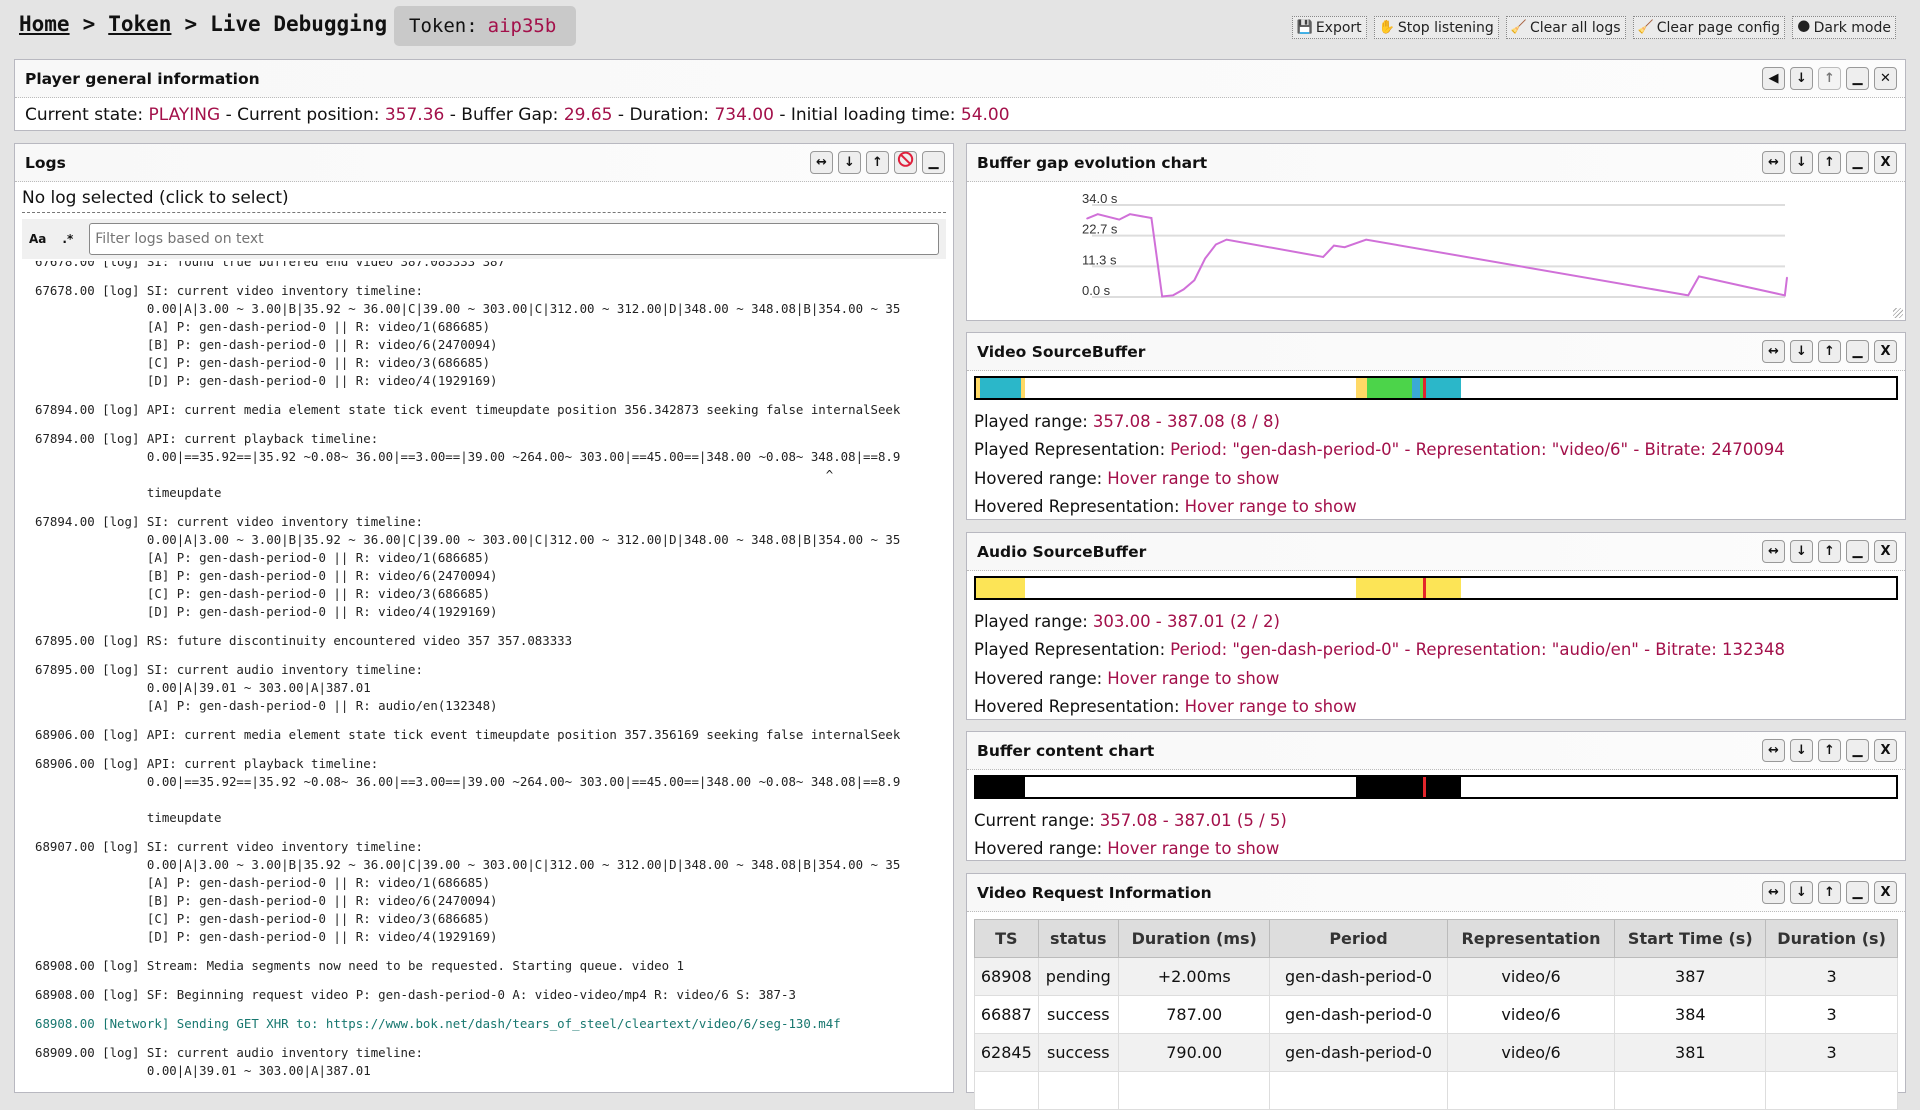 The image size is (1920, 1110). What do you see at coordinates (1099, 259) in the screenshot?
I see `y-tick-label: 11.3 s` at bounding box center [1099, 259].